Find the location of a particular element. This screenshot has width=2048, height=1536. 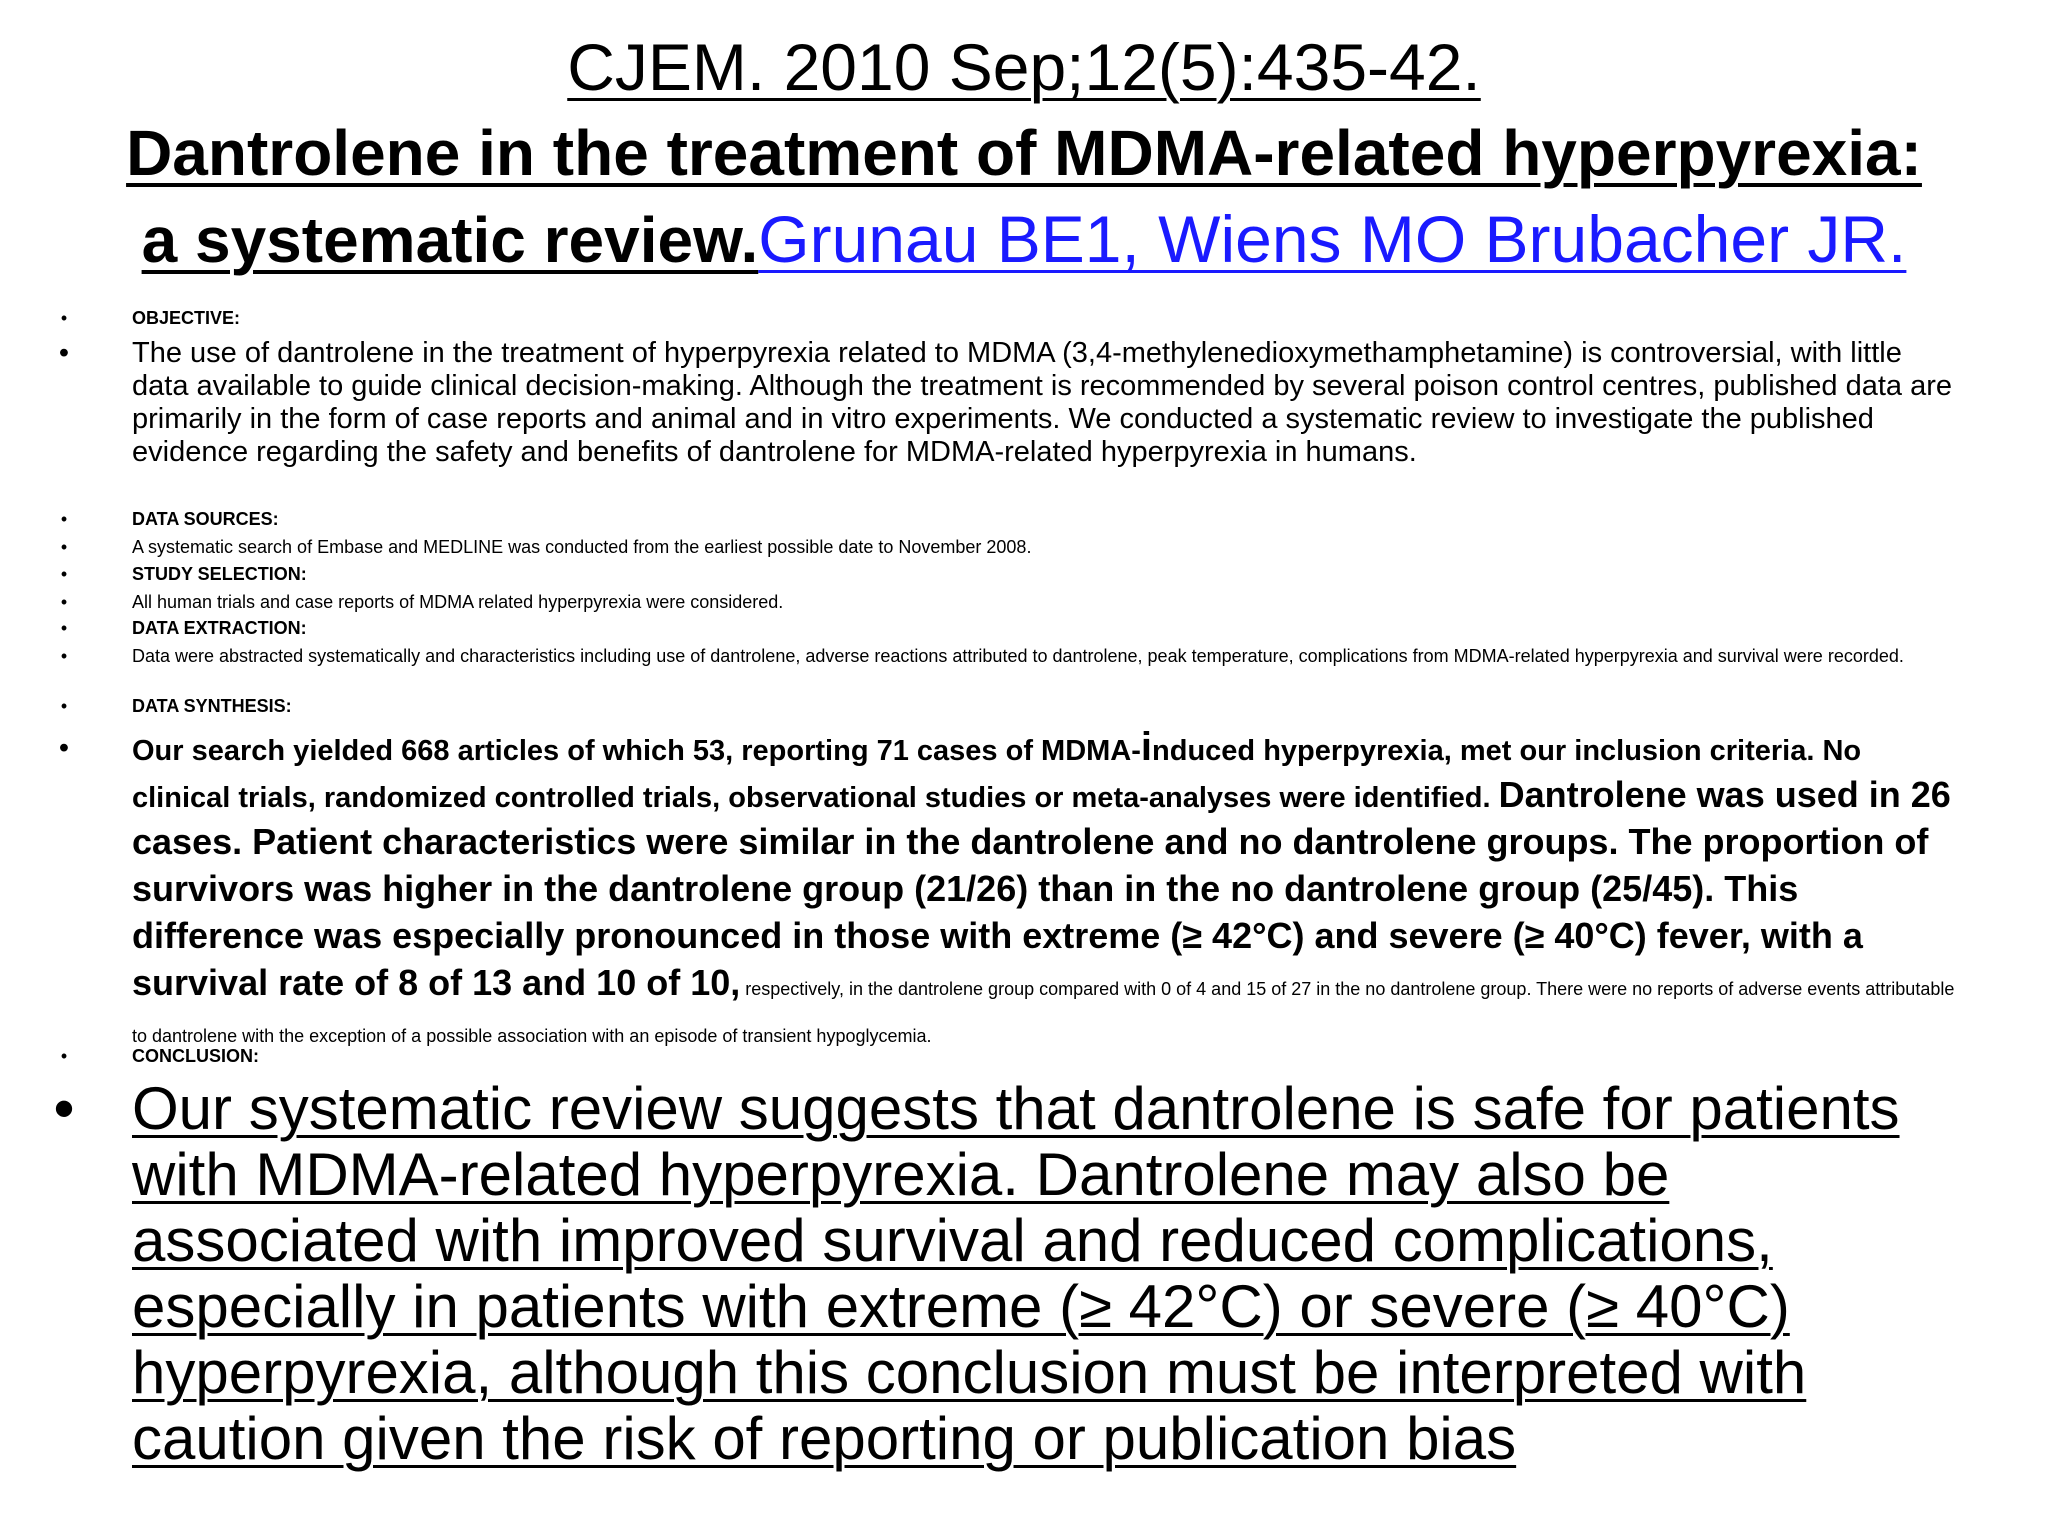

objective-heading: OBJECTIVE: is located at coordinates (186, 318).